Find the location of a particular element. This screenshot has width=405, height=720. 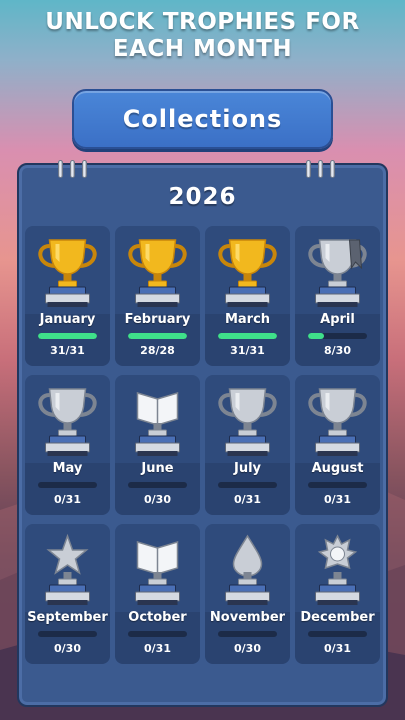

month-name: January is located at coordinates (67, 319).